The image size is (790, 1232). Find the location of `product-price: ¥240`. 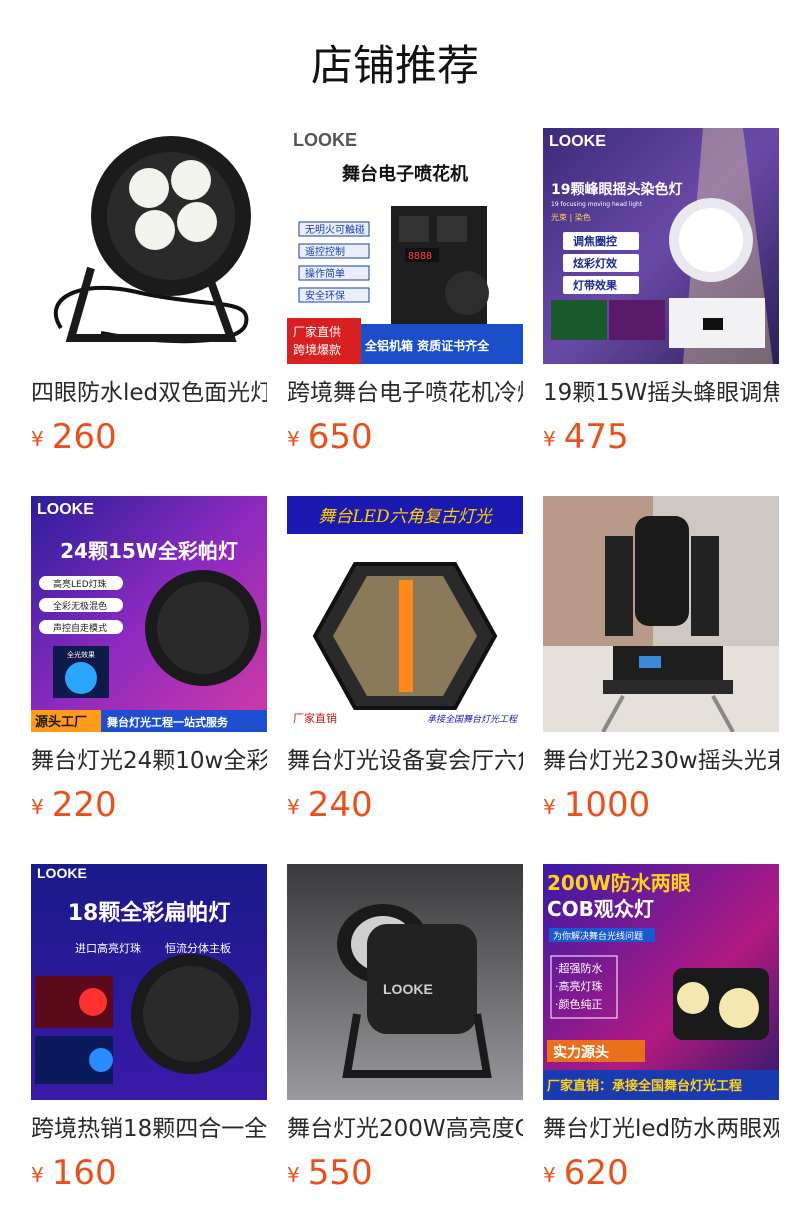

product-price: ¥240 is located at coordinates (330, 805).